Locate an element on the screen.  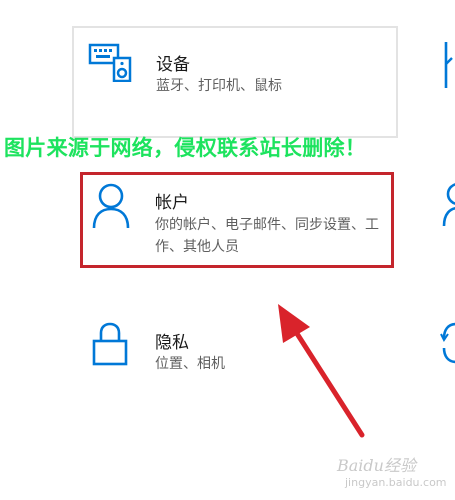
annotation-arrow is located at coordinates (321, 371).